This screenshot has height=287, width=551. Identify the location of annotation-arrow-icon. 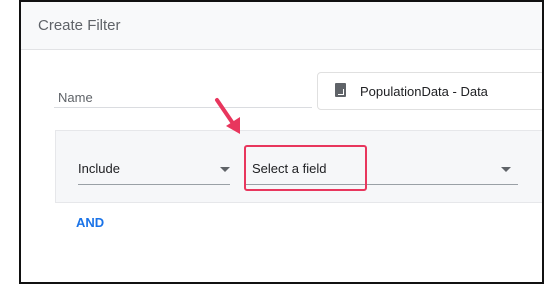
(227, 116).